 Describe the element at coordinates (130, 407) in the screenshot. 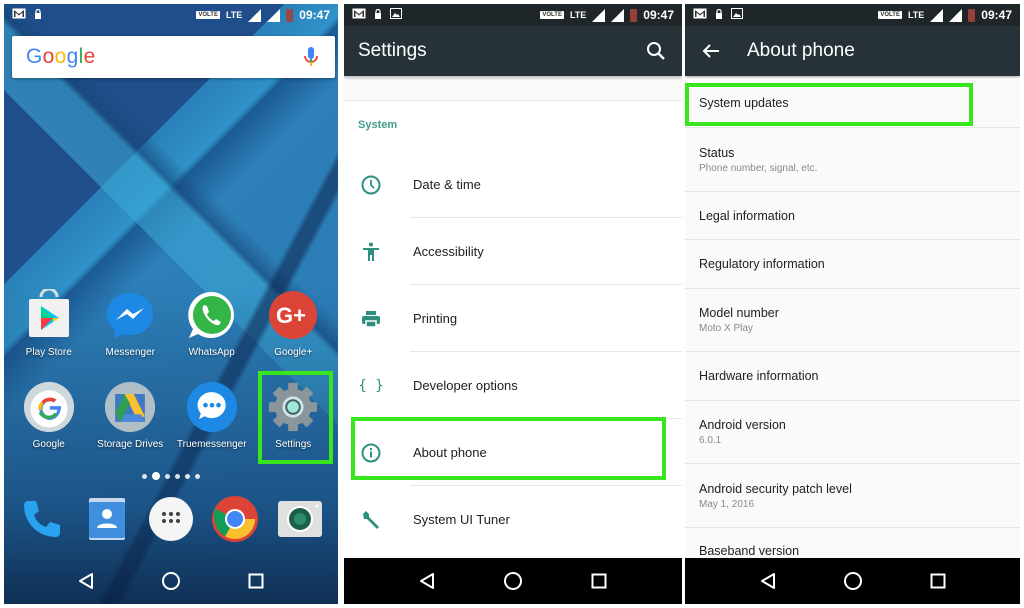

I see `storage-drives-icon` at that location.